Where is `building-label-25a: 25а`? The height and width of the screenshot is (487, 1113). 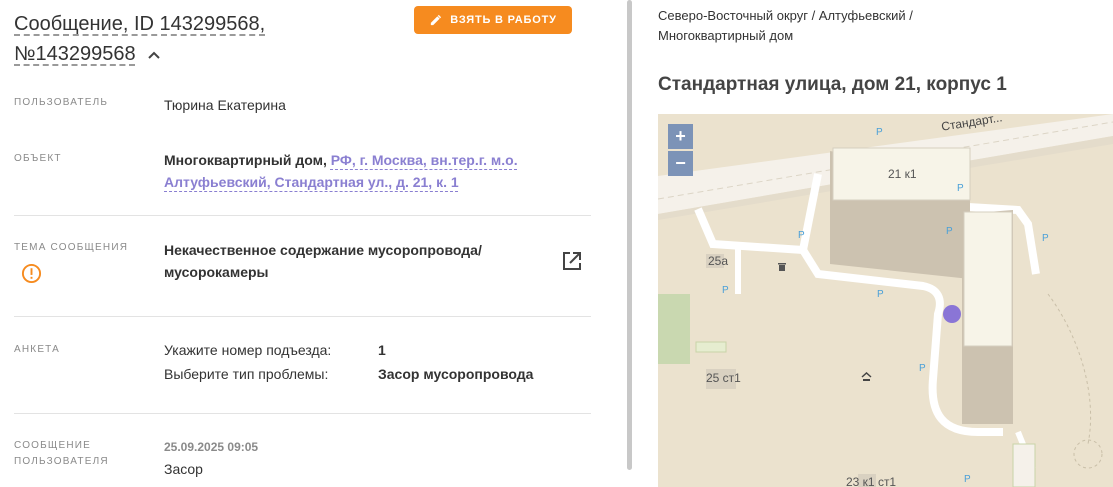 building-label-25a: 25а is located at coordinates (718, 261).